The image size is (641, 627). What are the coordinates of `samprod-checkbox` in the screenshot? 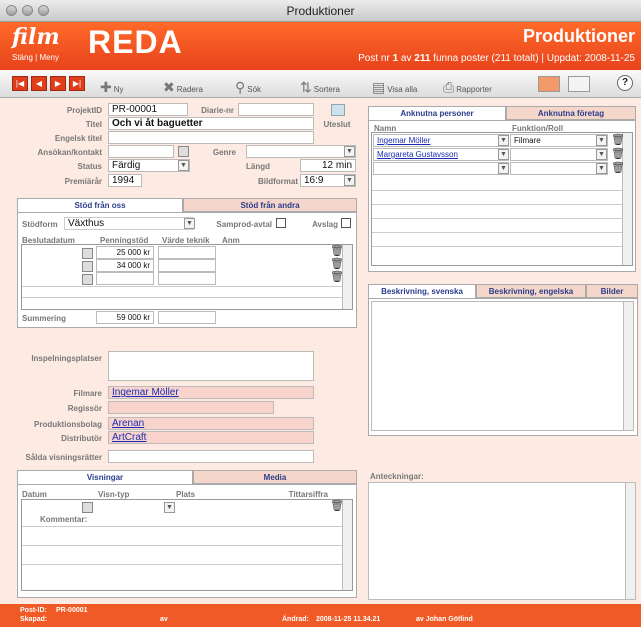 It's located at (281, 223).